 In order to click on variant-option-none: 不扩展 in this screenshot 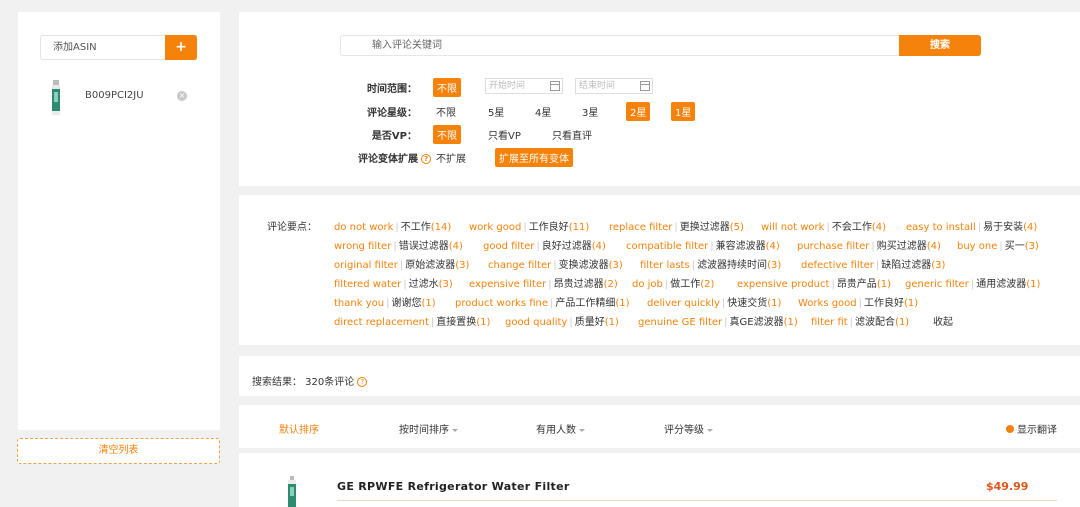, I will do `click(451, 157)`.